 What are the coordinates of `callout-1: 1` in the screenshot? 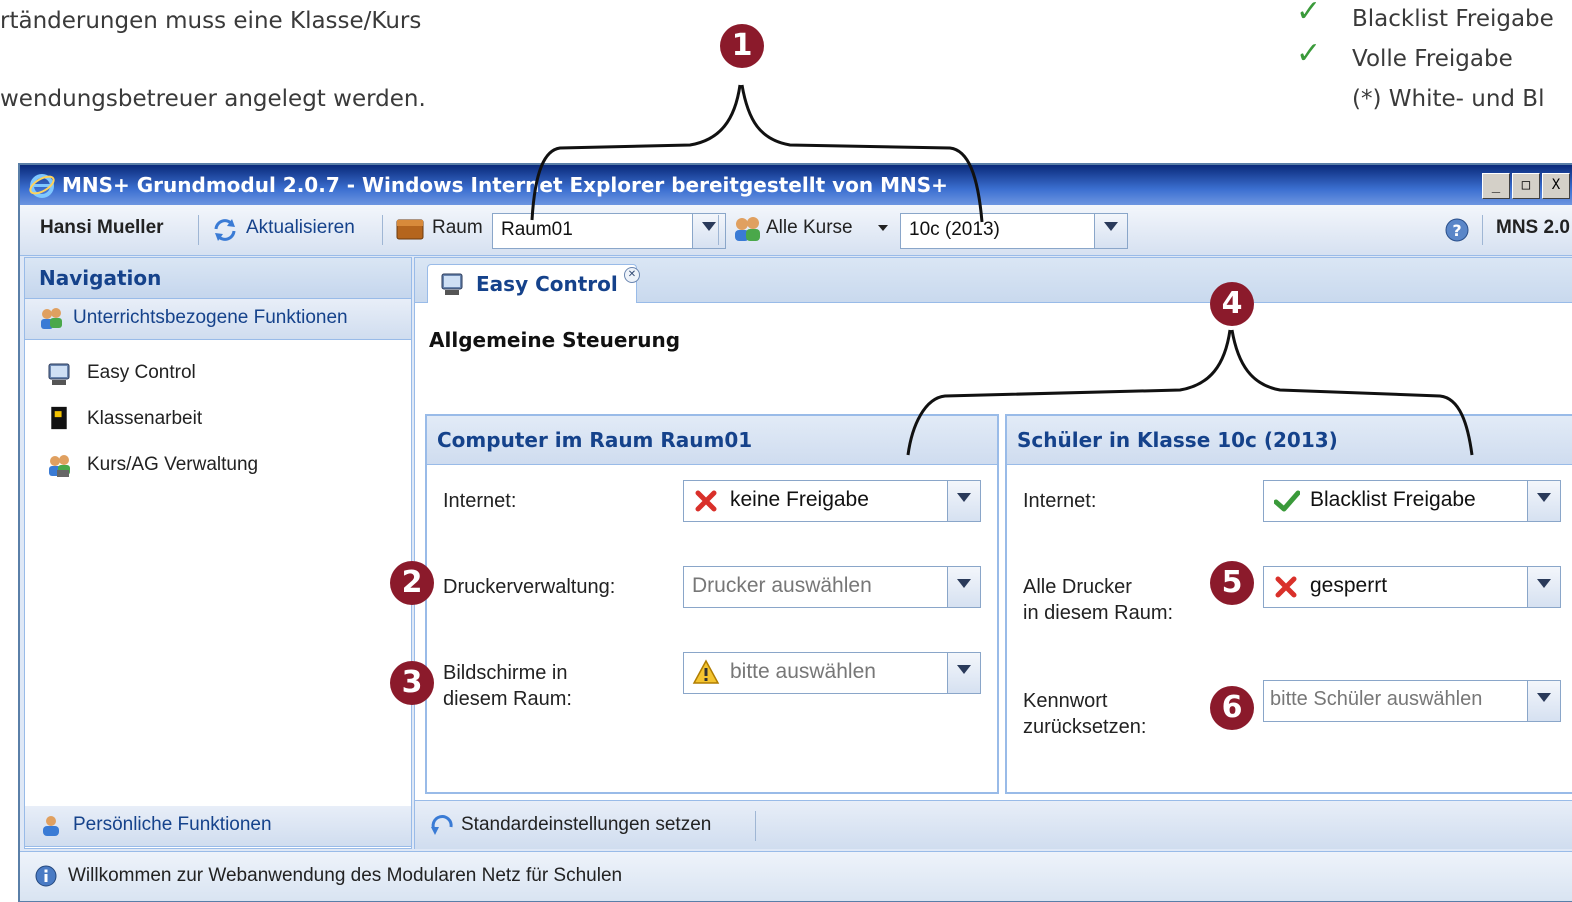 It's located at (742, 46).